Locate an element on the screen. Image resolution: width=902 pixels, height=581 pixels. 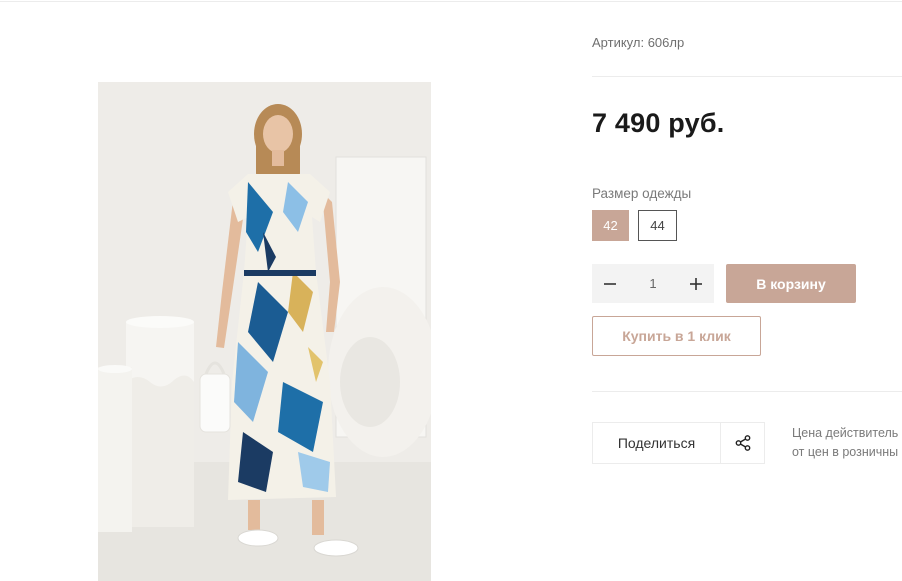
size-label: Размер одежды is located at coordinates (642, 193).